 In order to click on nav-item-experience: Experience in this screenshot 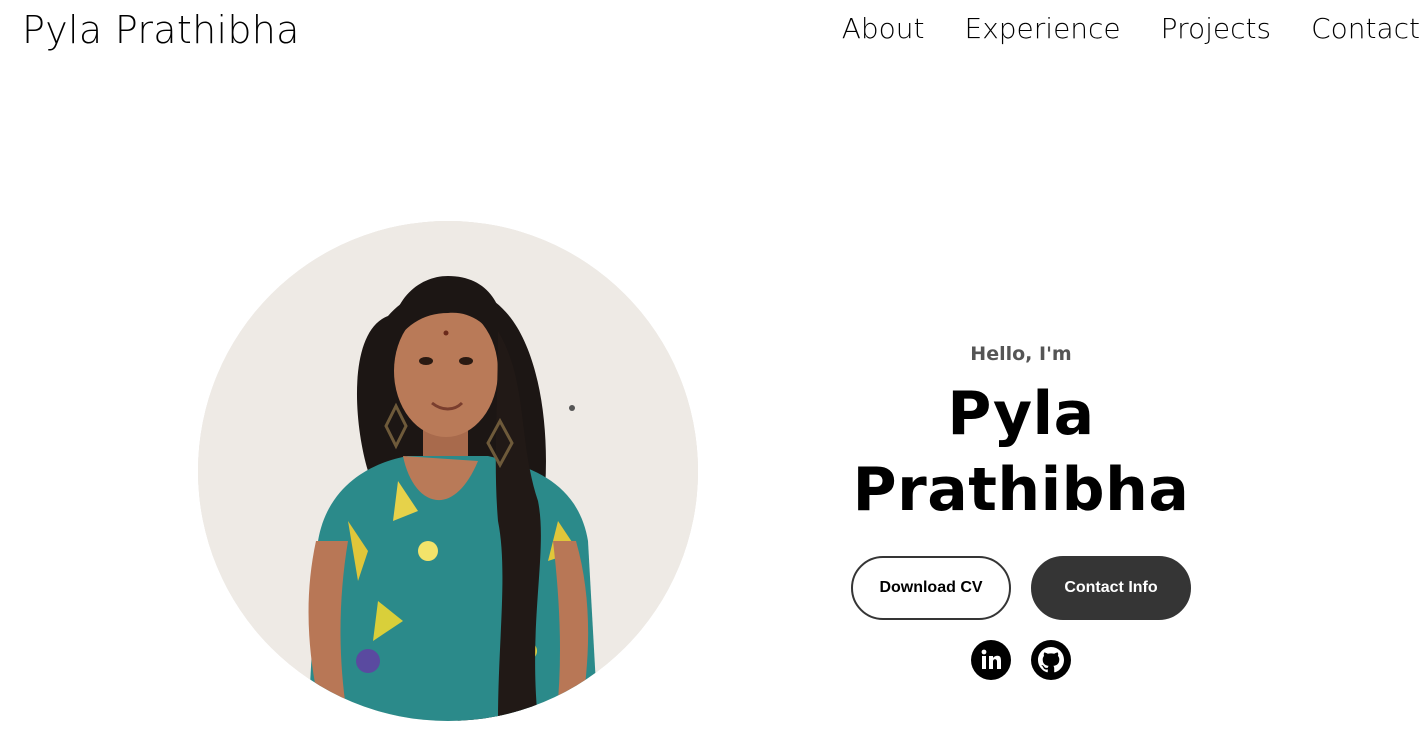, I will do `click(1043, 28)`.